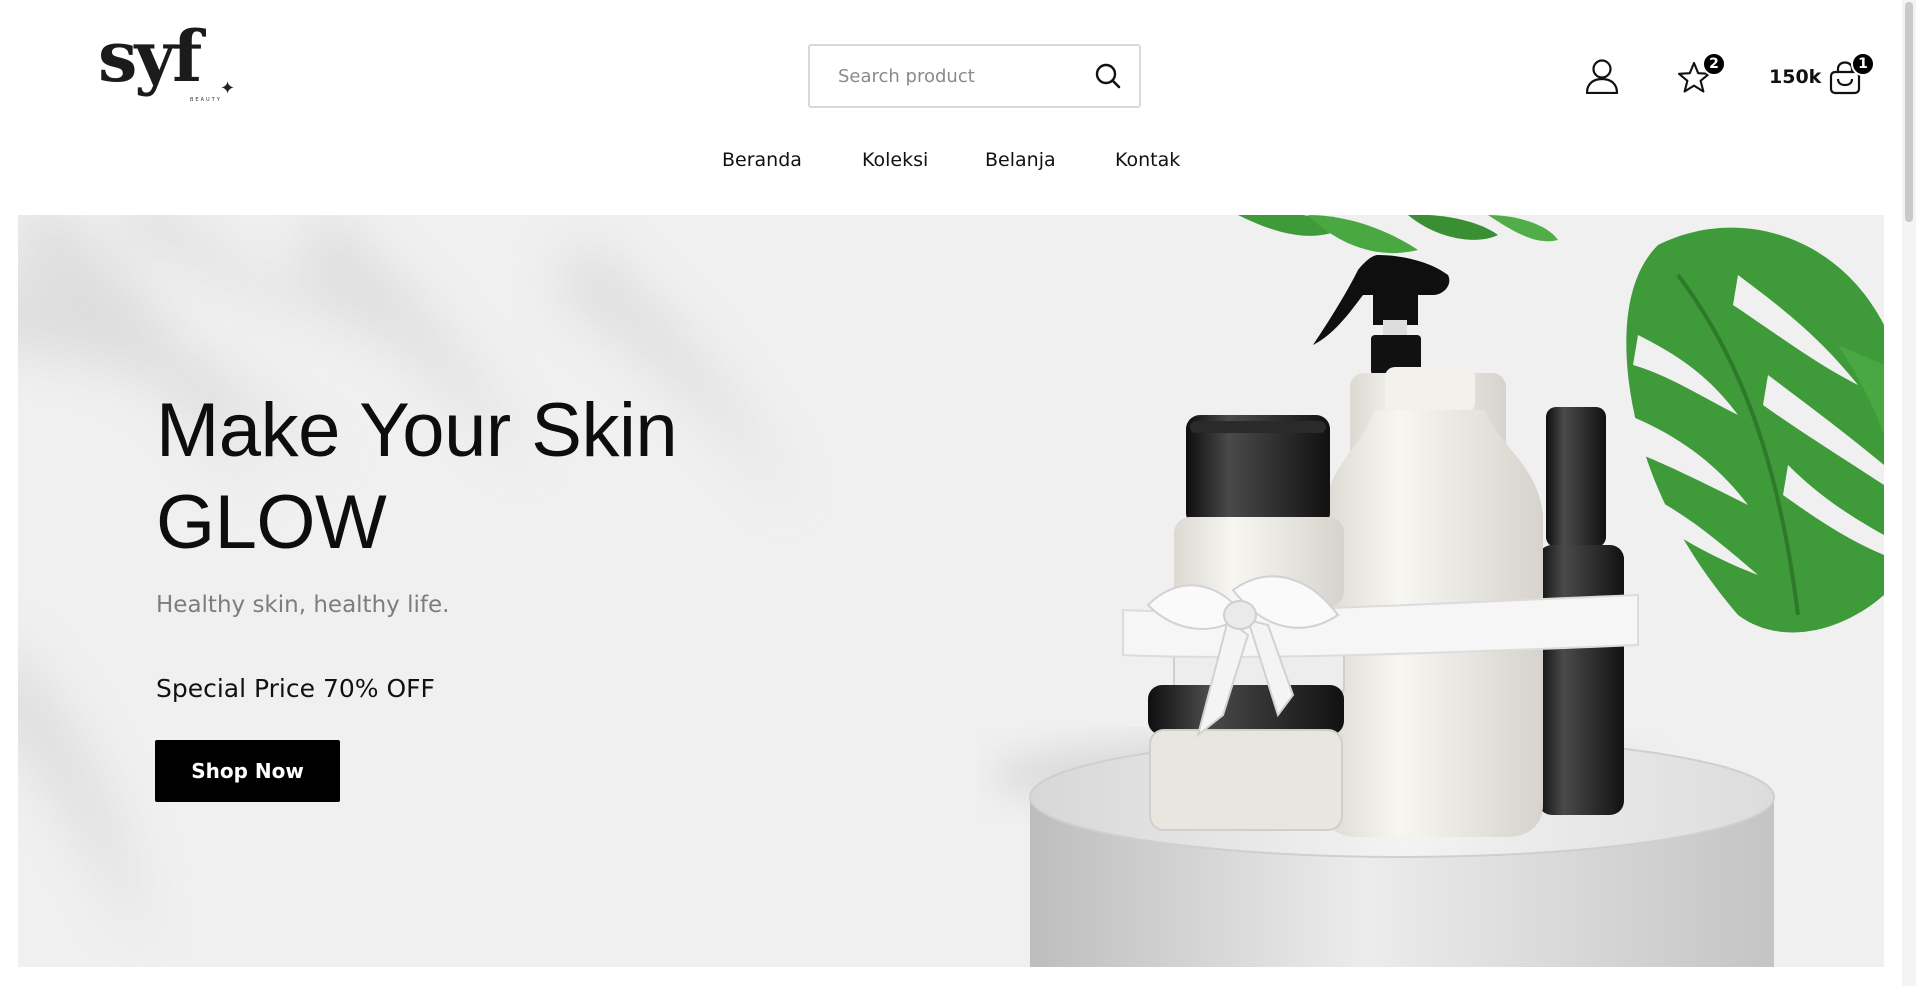  Describe the element at coordinates (150, 56) in the screenshot. I see `logo-wordmark: syf` at that location.